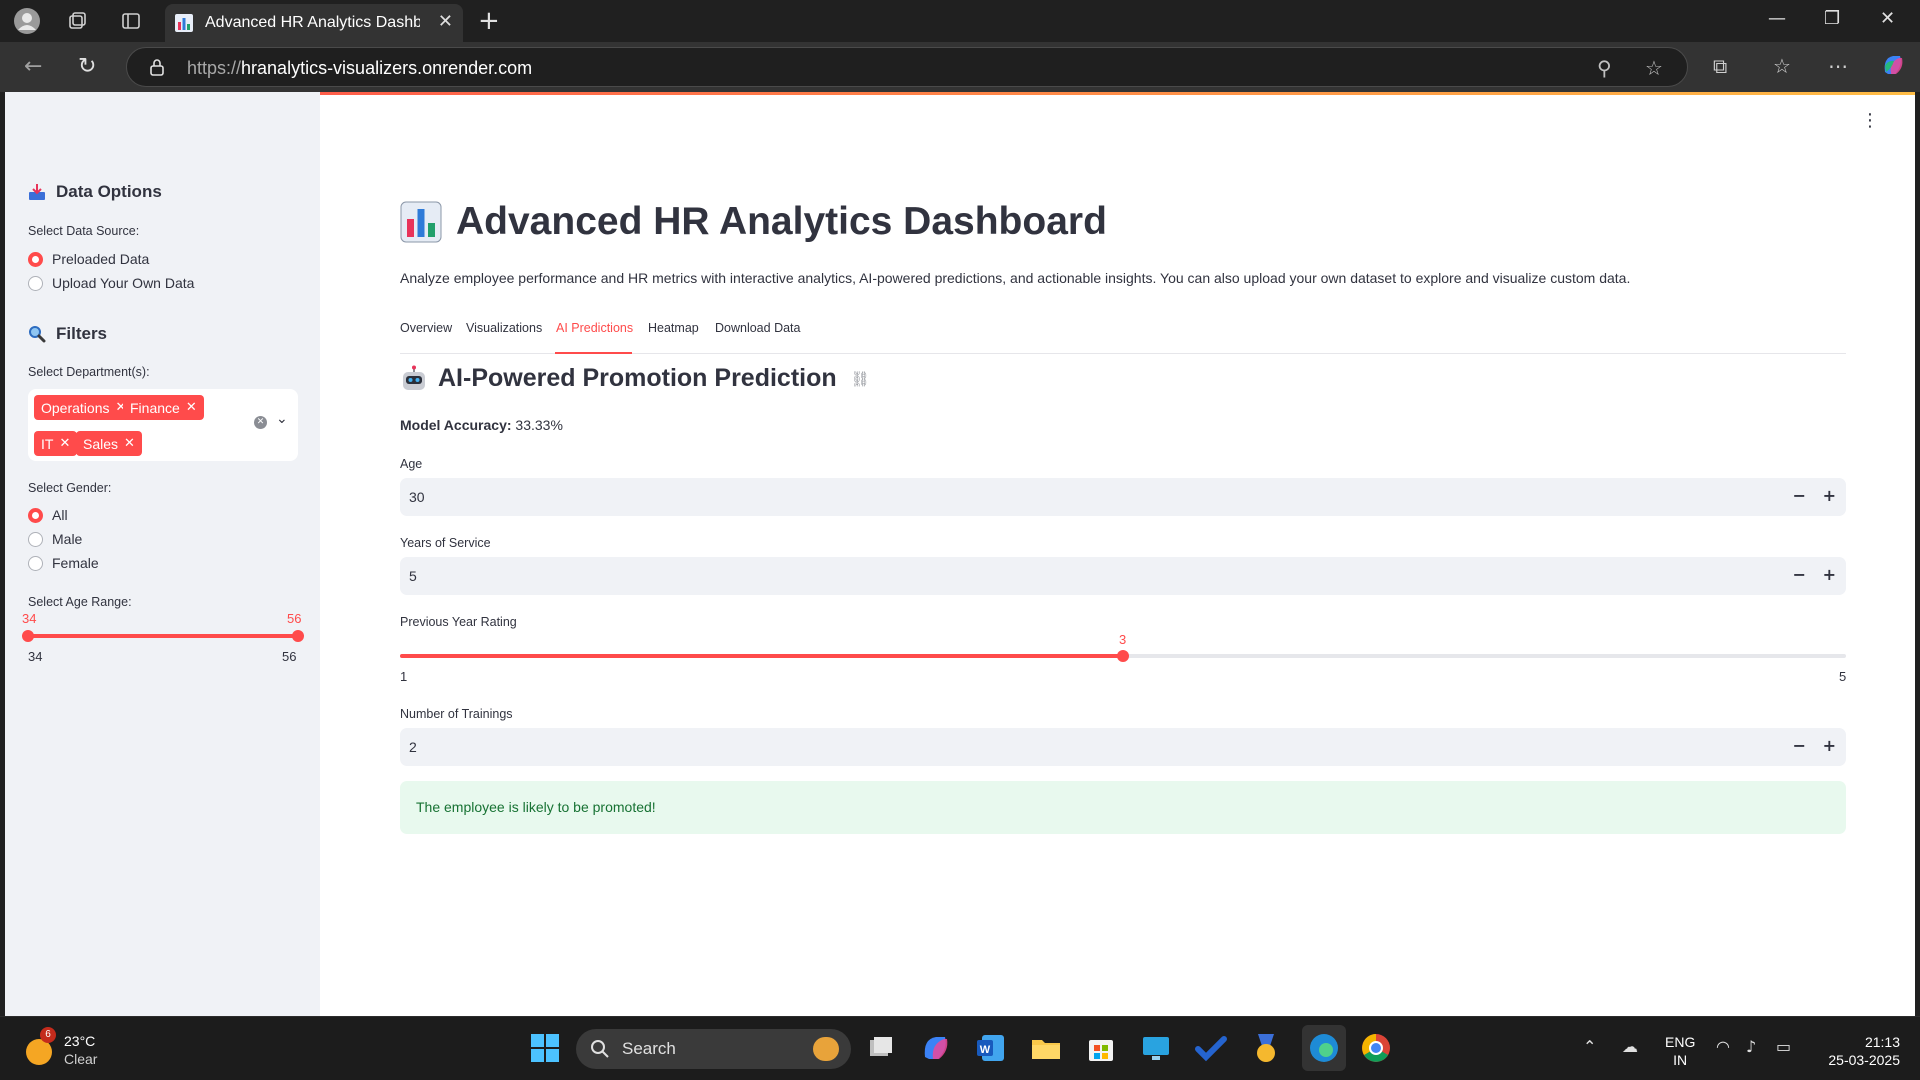 This screenshot has width=1920, height=1080. I want to click on clock-date: 25-03-2025, so click(1864, 1060).